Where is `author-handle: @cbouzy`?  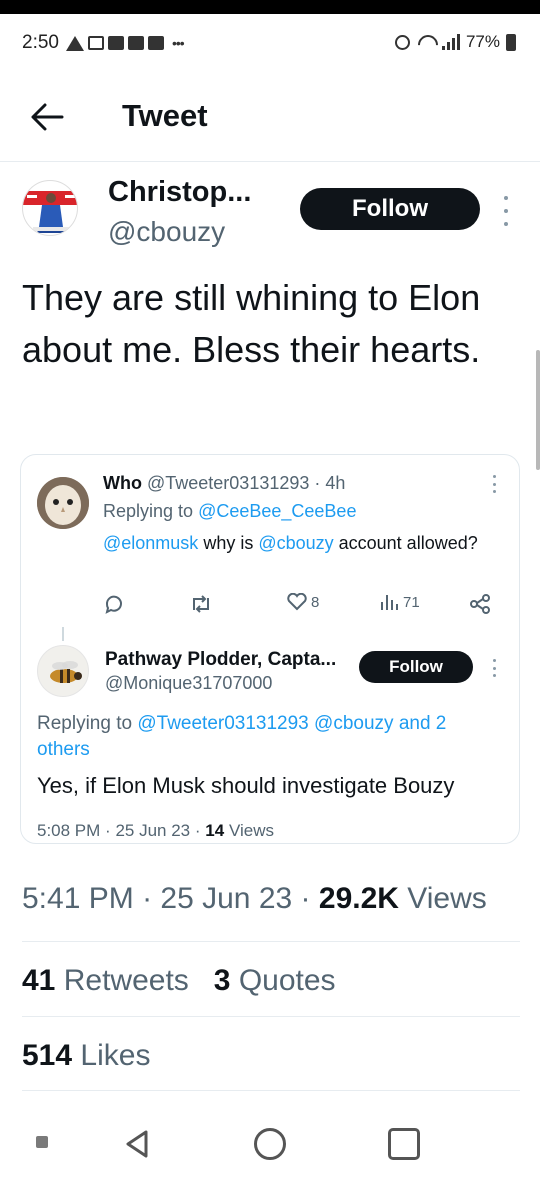 author-handle: @cbouzy is located at coordinates (166, 232).